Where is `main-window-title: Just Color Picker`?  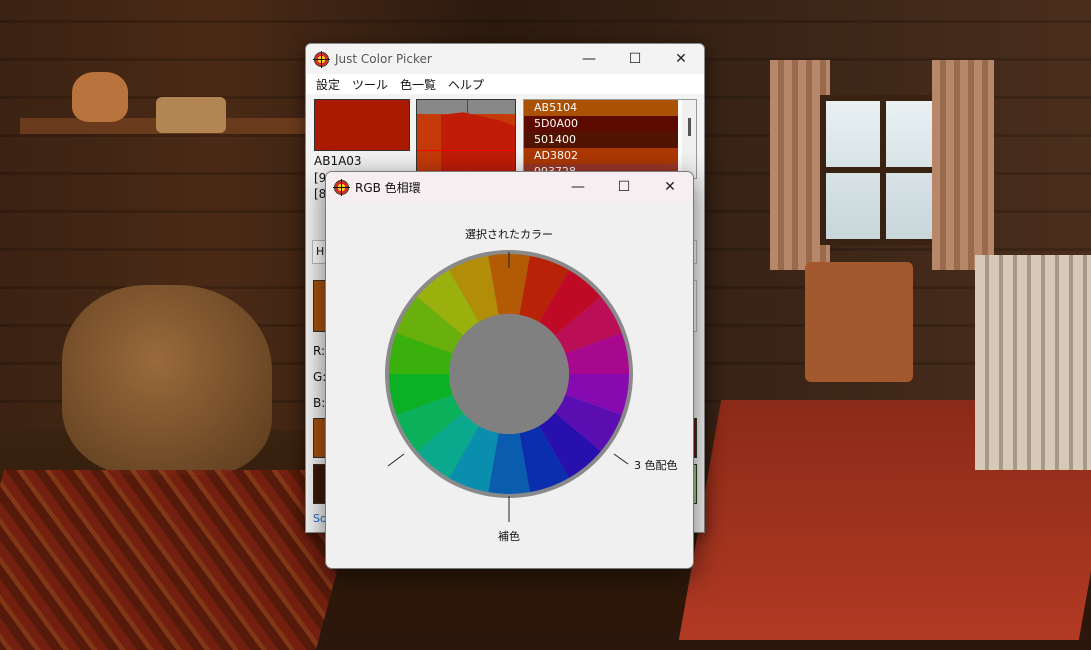
main-window-title: Just Color Picker is located at coordinates (383, 59).